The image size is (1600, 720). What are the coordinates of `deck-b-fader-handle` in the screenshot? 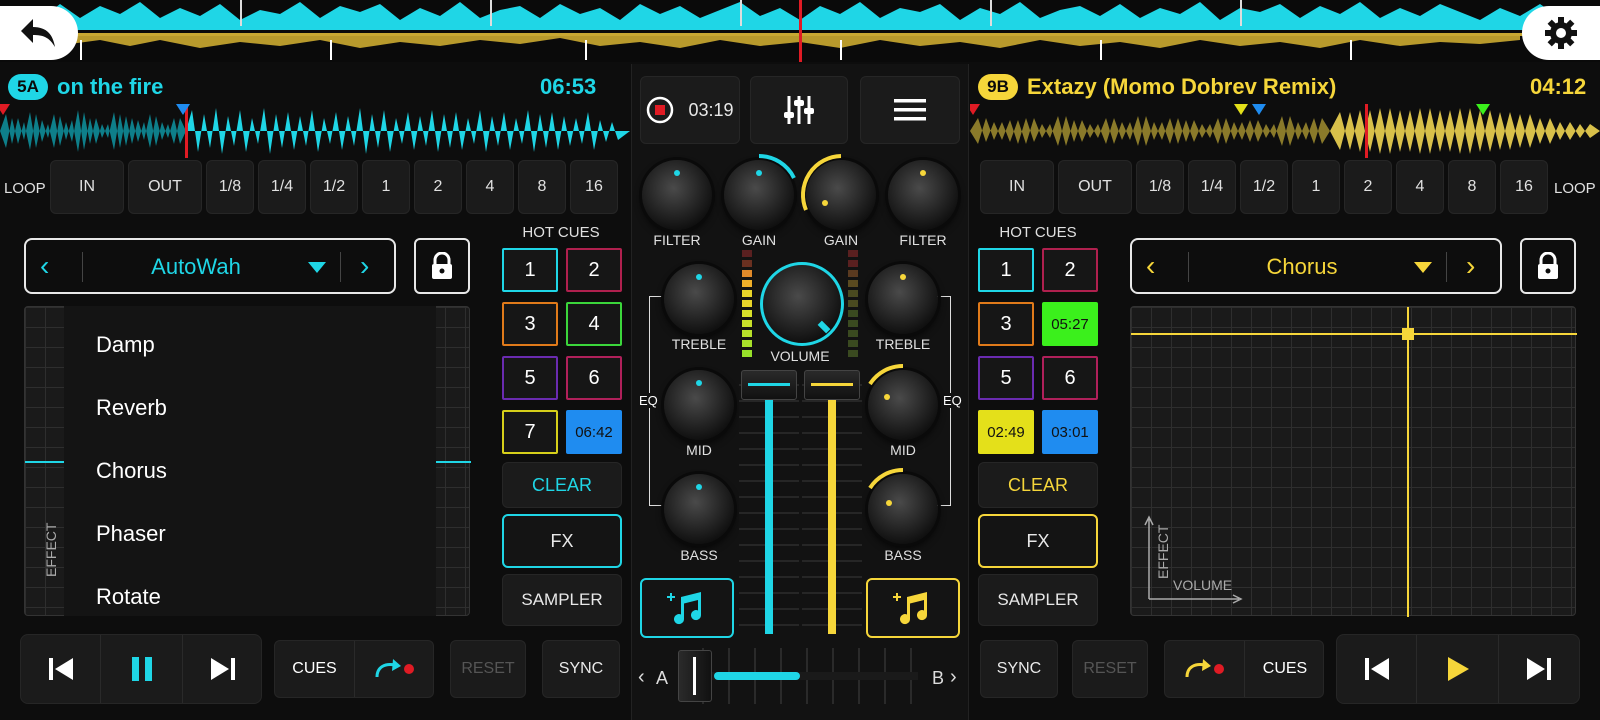 It's located at (832, 385).